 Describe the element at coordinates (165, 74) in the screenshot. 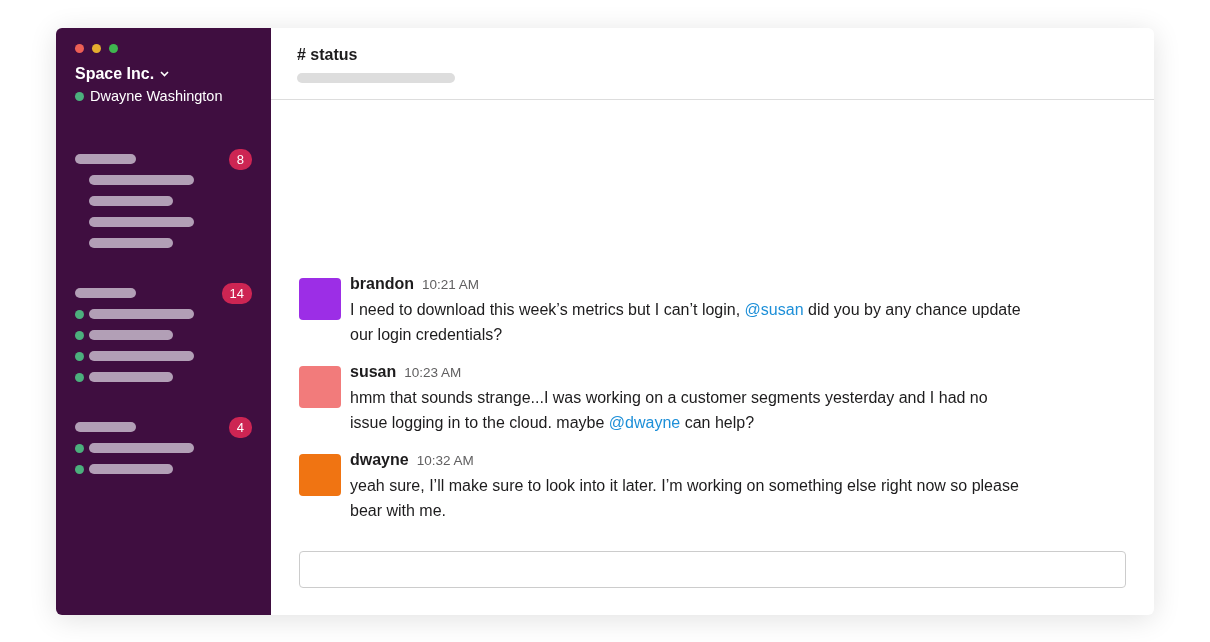

I see `chevron-down-icon` at that location.